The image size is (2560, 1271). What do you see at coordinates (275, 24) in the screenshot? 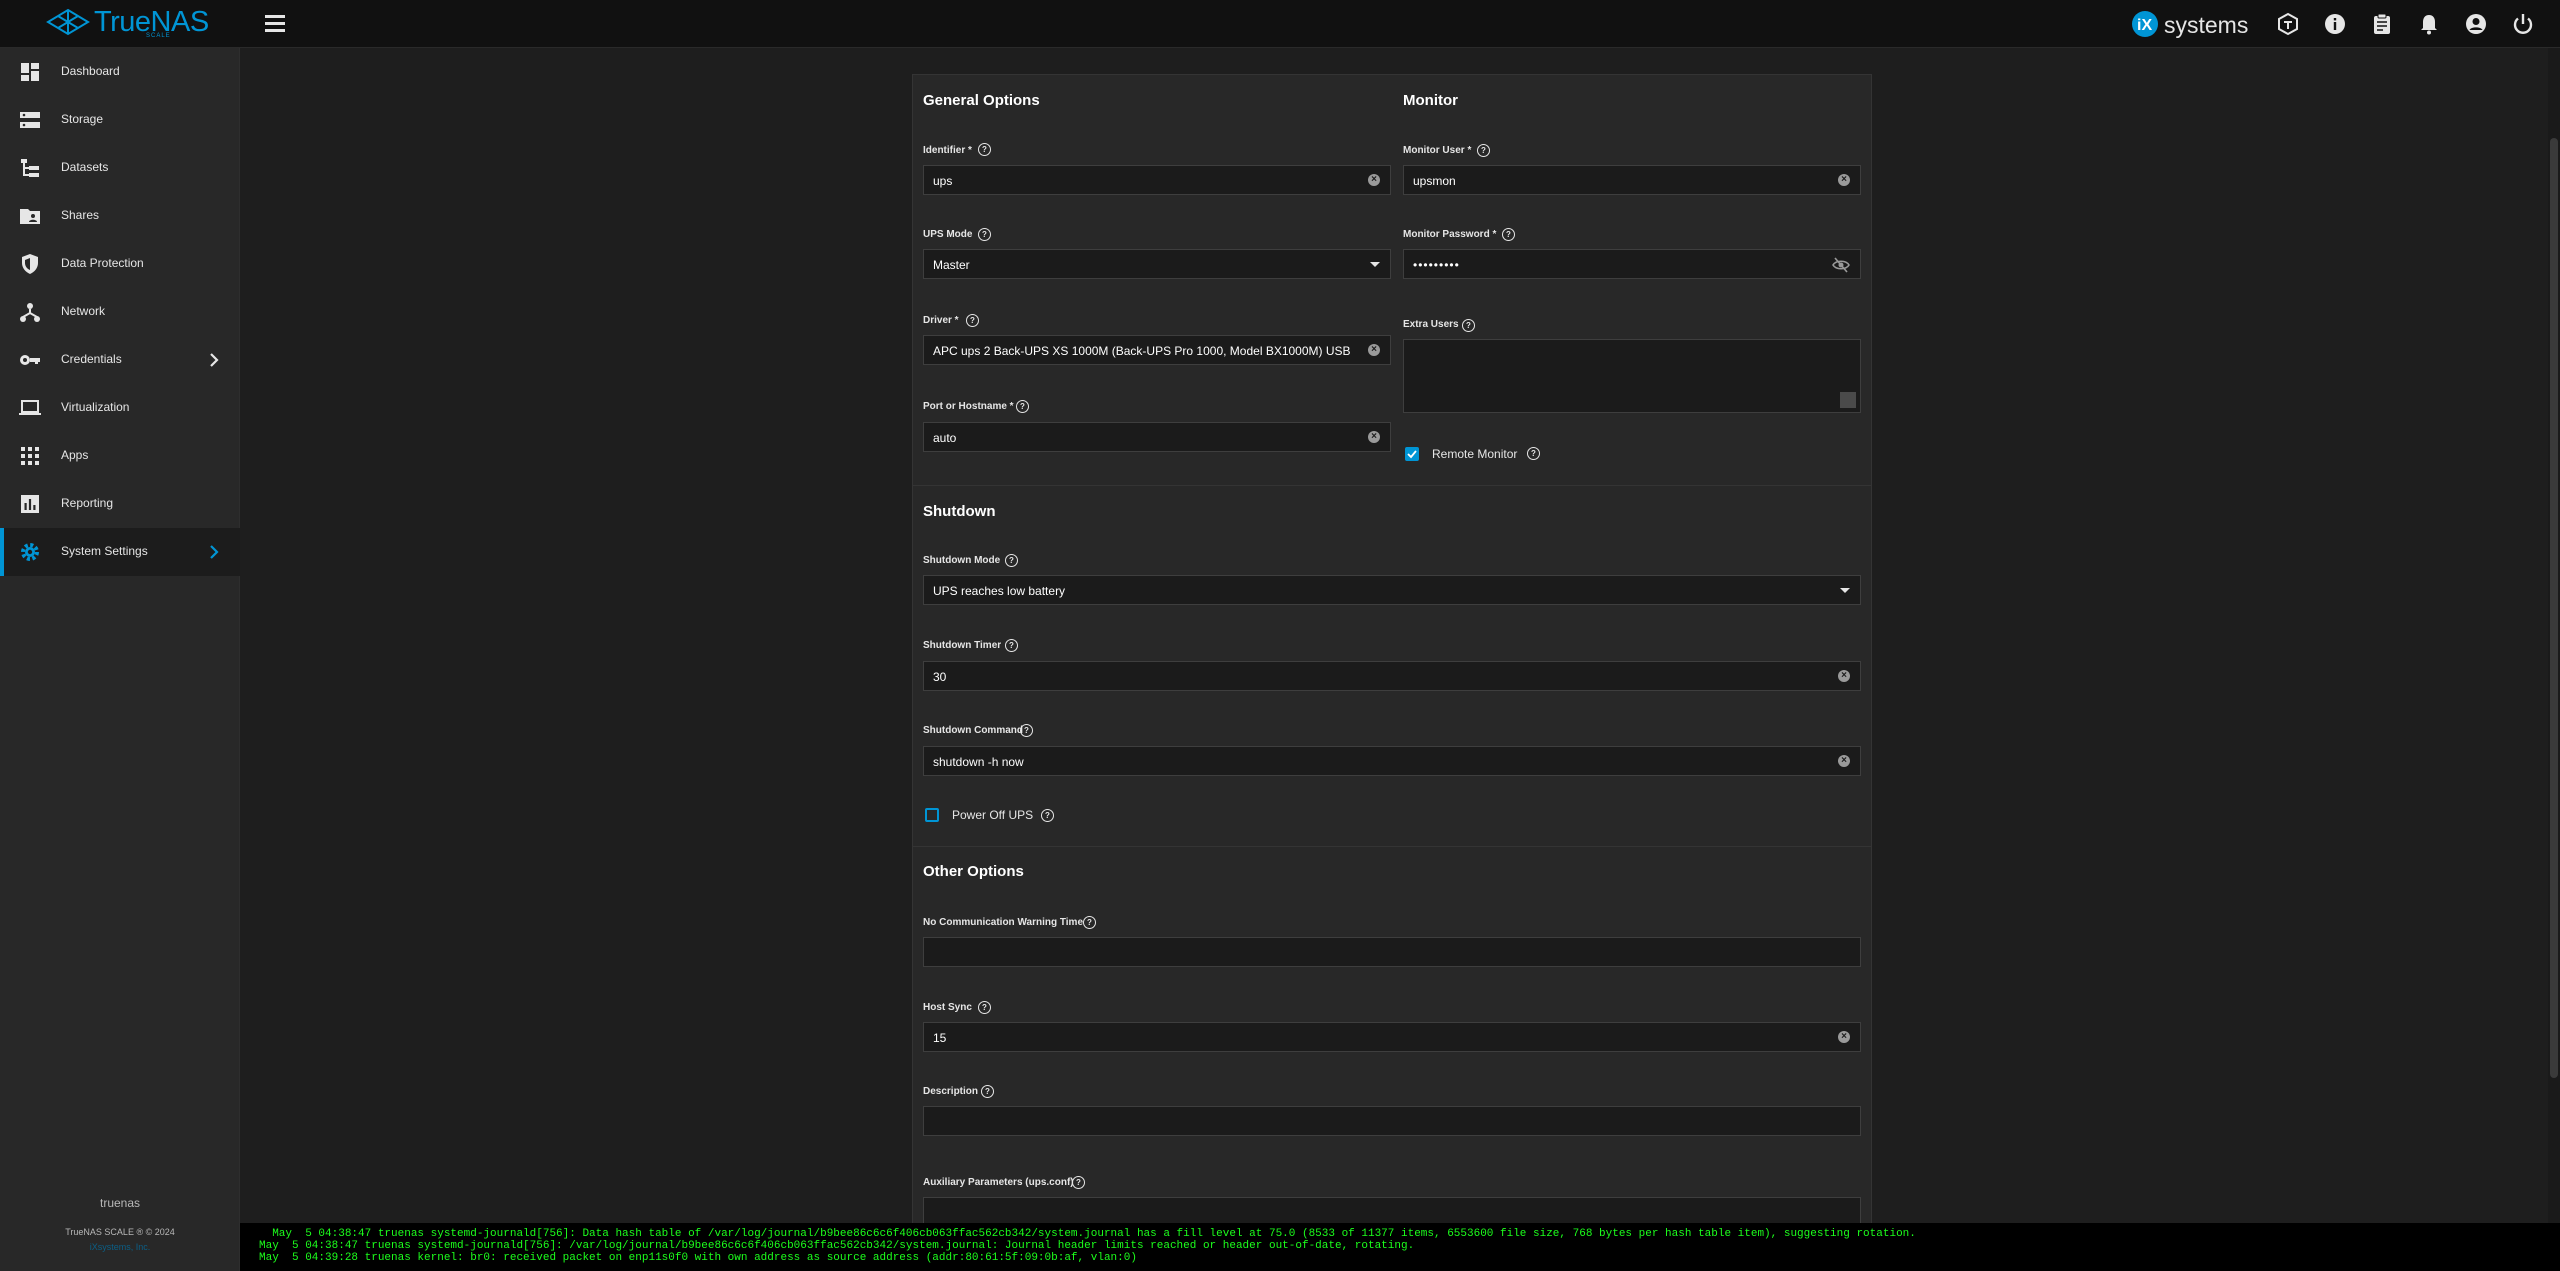
I see `hamburger-menu-icon` at bounding box center [275, 24].